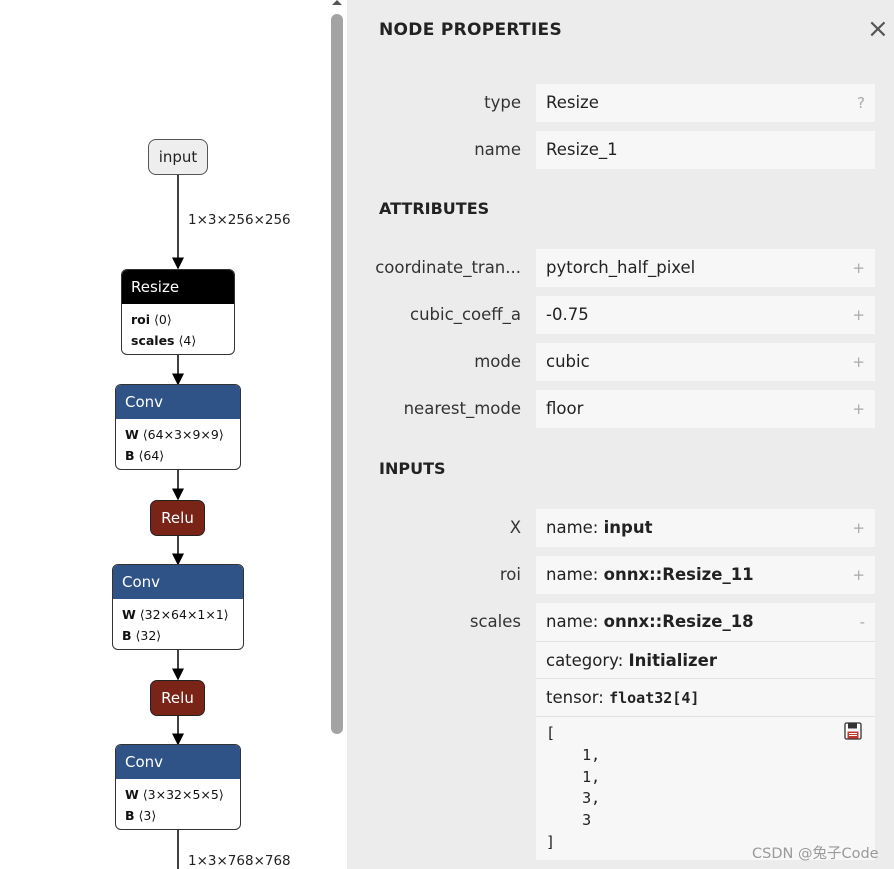 The width and height of the screenshot is (894, 869). Describe the element at coordinates (861, 103) in the screenshot. I see `help-button: ?` at that location.